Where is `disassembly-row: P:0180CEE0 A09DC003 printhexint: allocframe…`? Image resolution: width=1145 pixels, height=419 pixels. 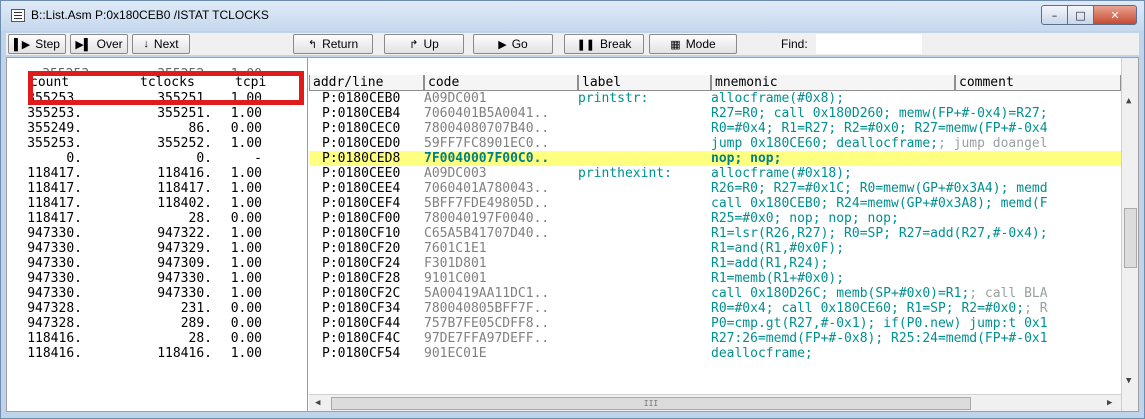 disassembly-row: P:0180CEE0 A09DC003 printhexint: allocframe… is located at coordinates (715, 173).